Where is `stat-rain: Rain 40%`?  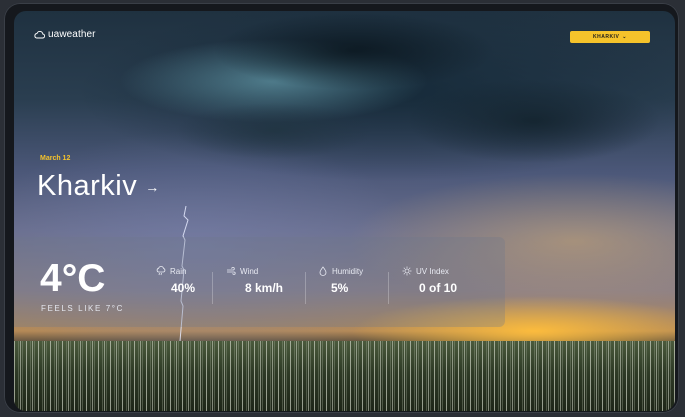 stat-rain: Rain 40% is located at coordinates (175, 280).